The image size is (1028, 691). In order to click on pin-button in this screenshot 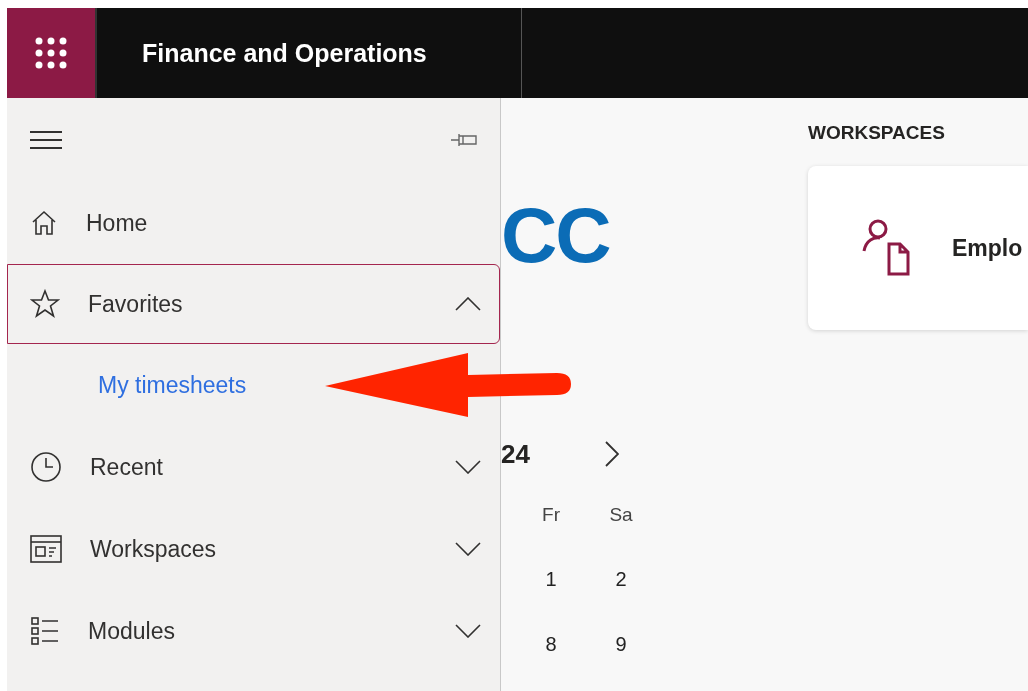, I will do `click(464, 140)`.